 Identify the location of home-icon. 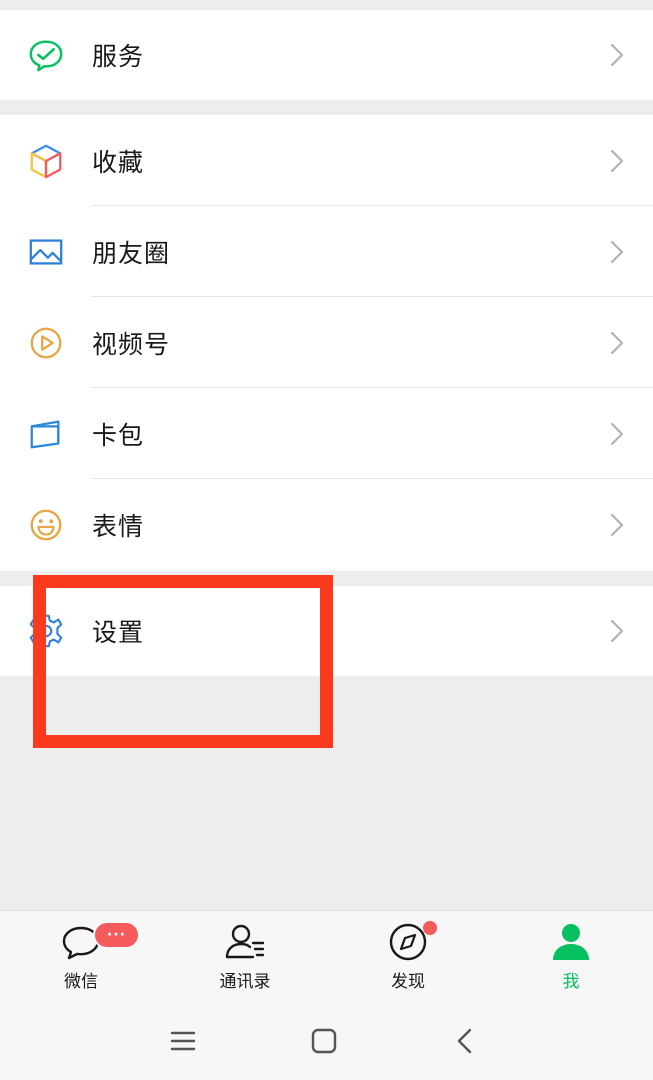
(324, 1041).